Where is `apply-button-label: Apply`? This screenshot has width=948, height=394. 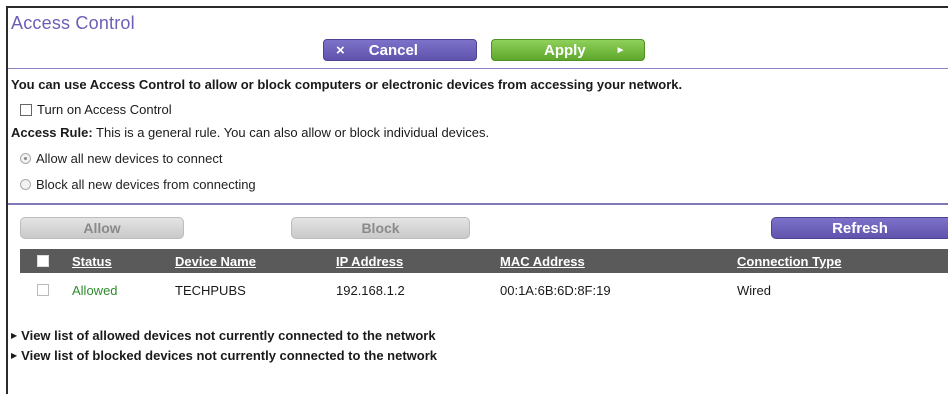 apply-button-label: Apply is located at coordinates (565, 50).